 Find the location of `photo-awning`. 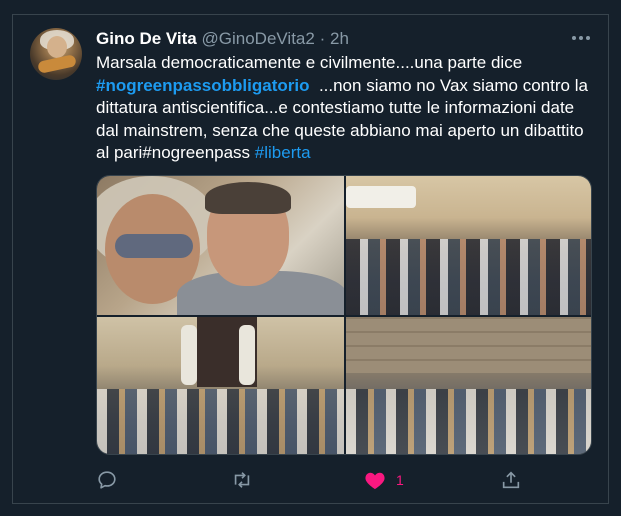

photo-awning is located at coordinates (381, 197).